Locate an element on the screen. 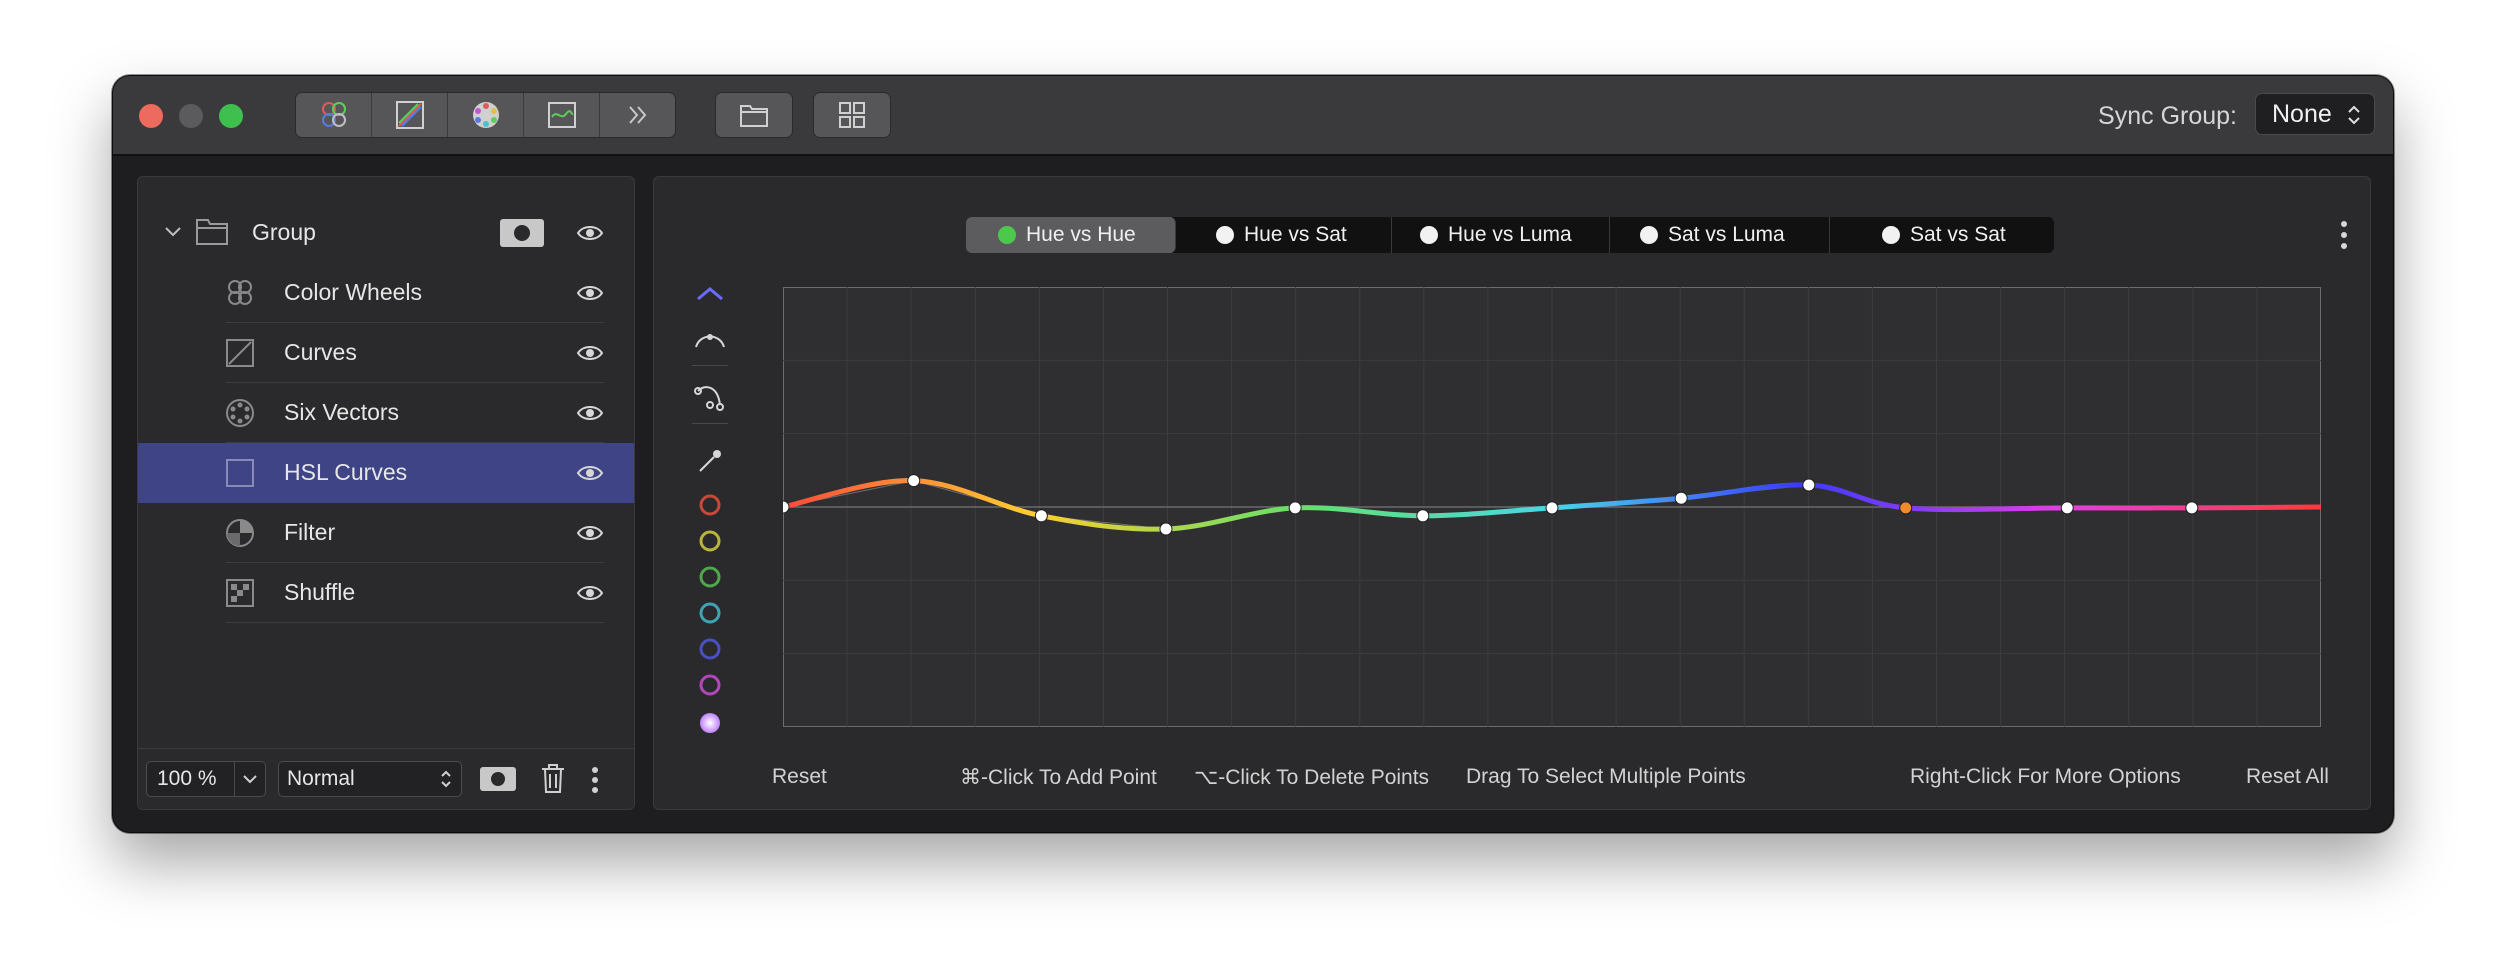 The height and width of the screenshot is (980, 2504). row-divider is located at coordinates (415, 622).